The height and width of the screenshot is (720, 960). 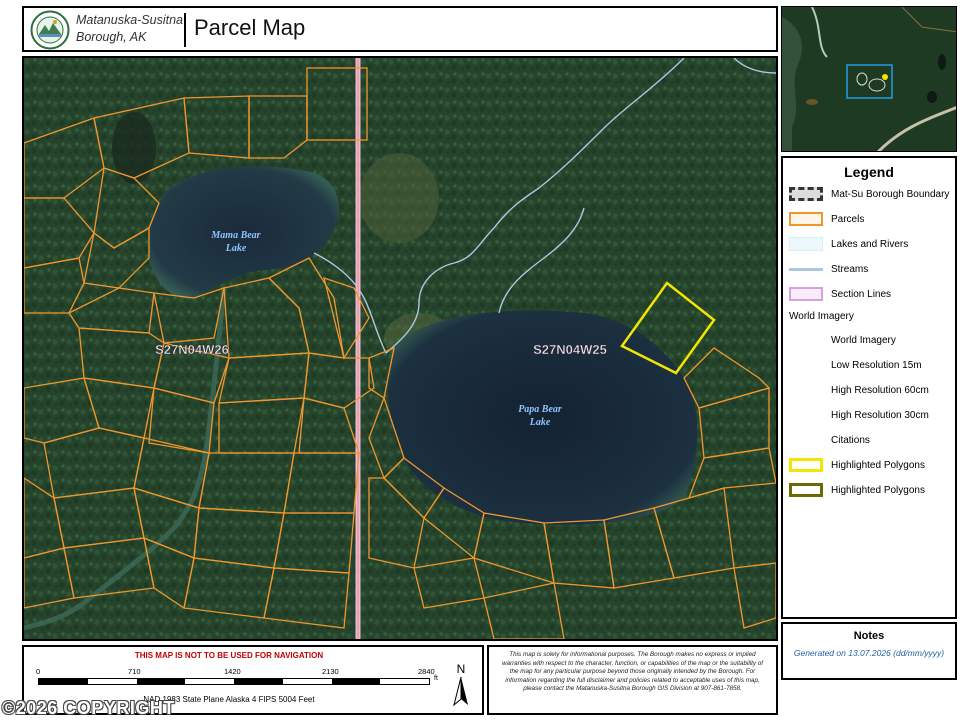 What do you see at coordinates (819, 653) in the screenshot?
I see `generated-label: Generated on` at bounding box center [819, 653].